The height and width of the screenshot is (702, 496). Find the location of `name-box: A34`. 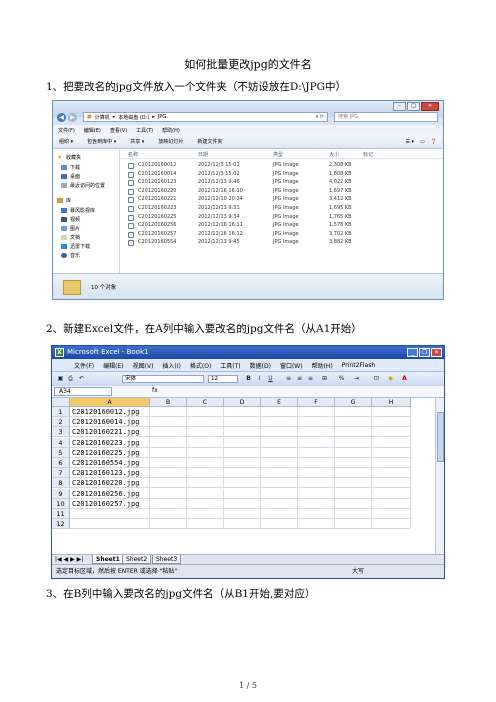

name-box: A34 is located at coordinates (83, 391).